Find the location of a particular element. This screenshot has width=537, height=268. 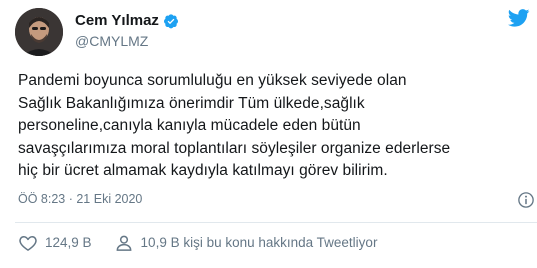

username: @CMYLMZ is located at coordinates (111, 41).